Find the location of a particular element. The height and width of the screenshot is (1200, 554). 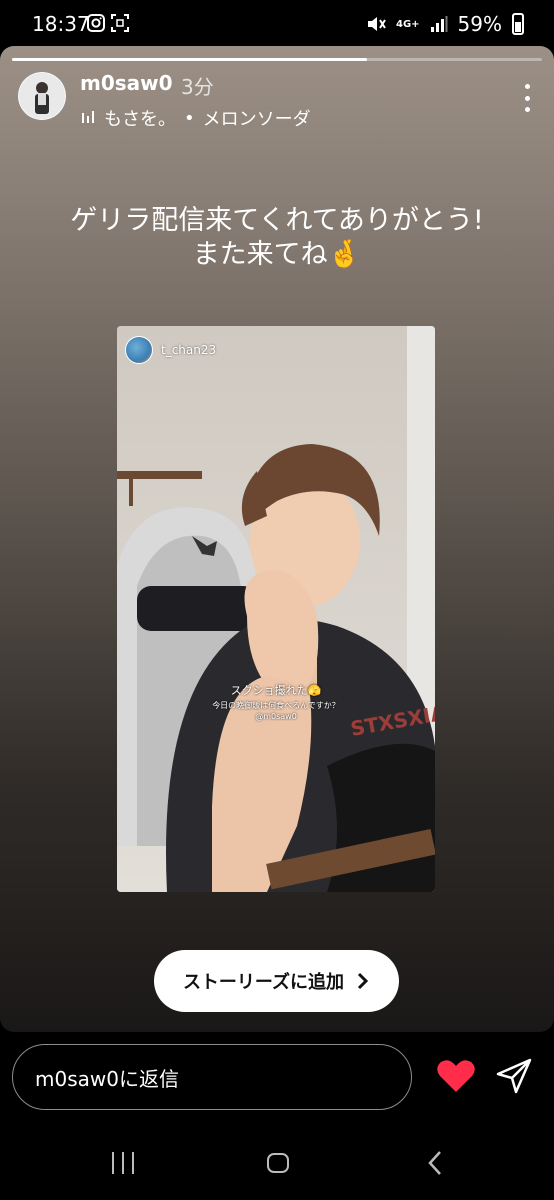

chevron-right-icon is located at coordinates (363, 981).